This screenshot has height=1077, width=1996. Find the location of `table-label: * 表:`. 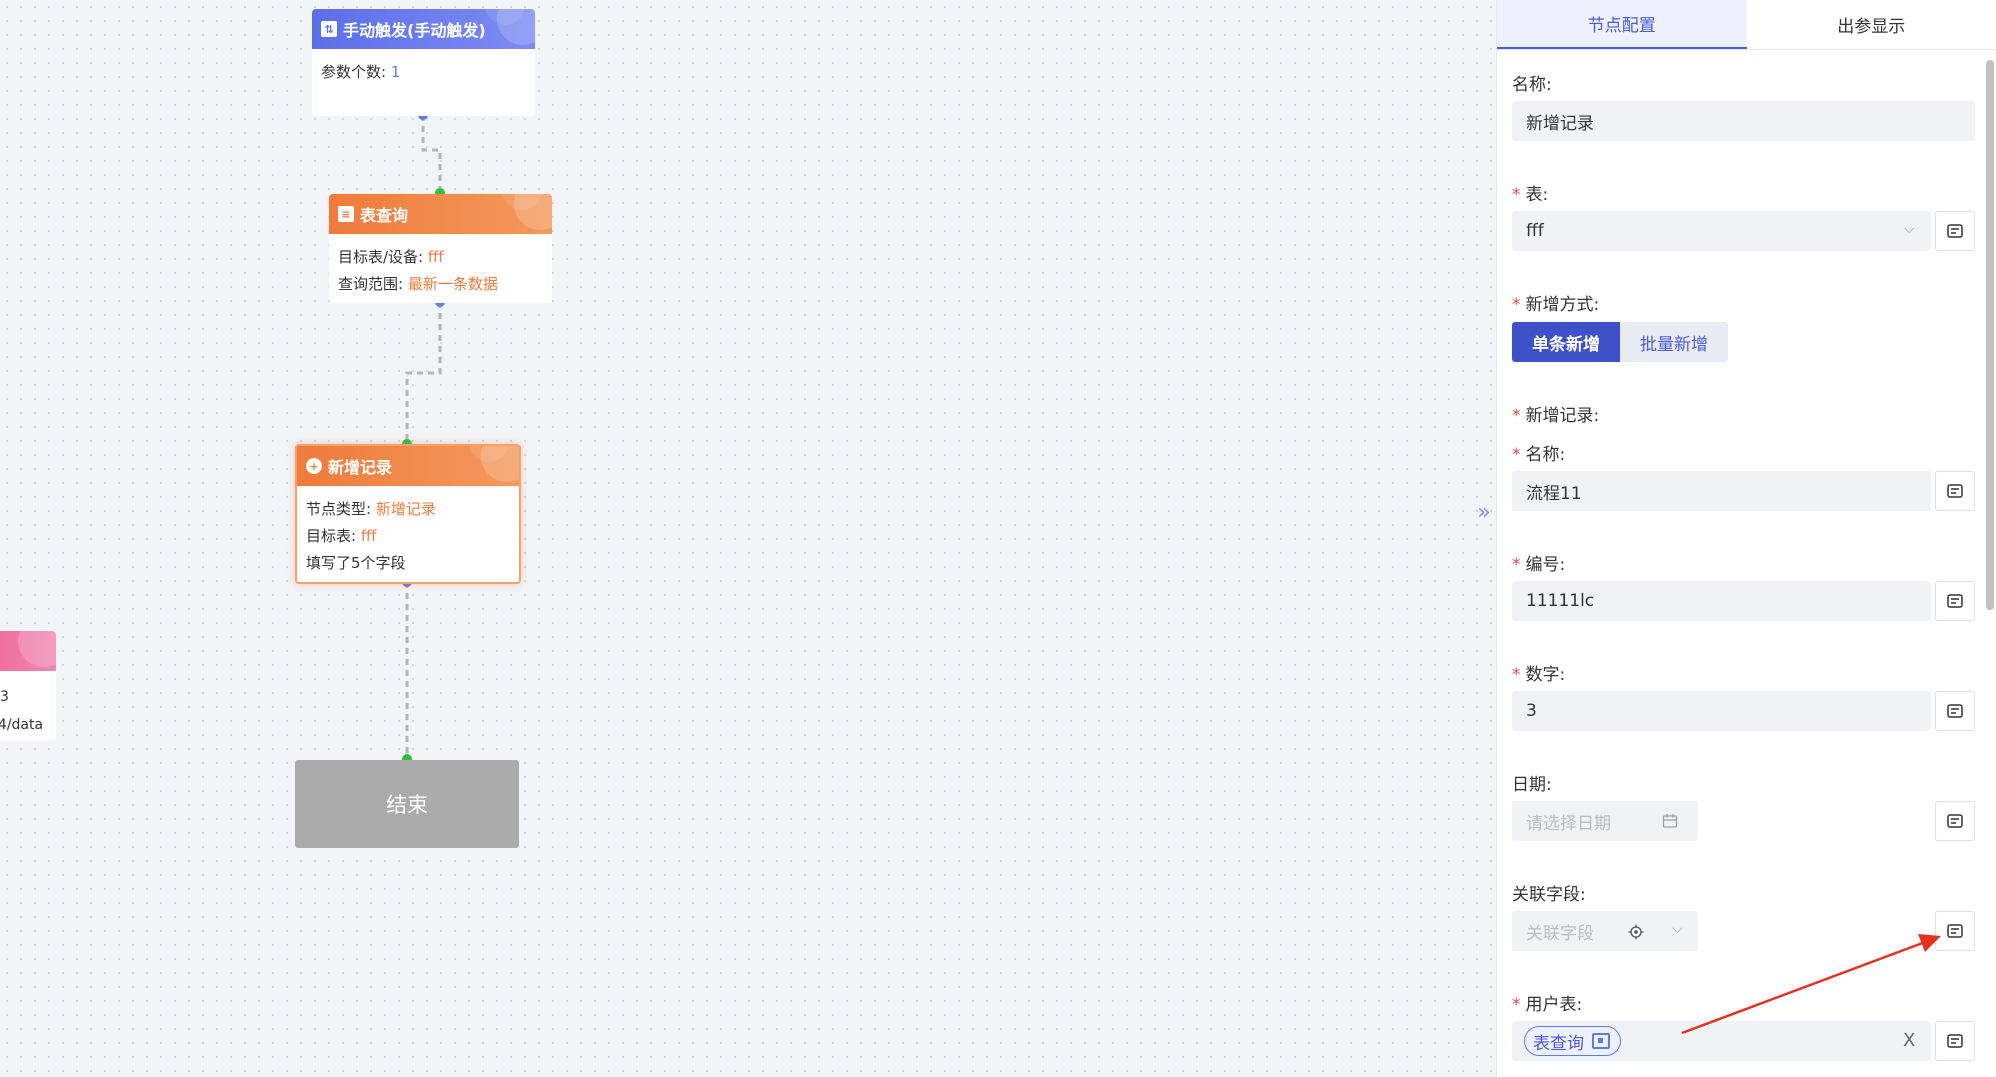

table-label: * 表: is located at coordinates (1530, 195).